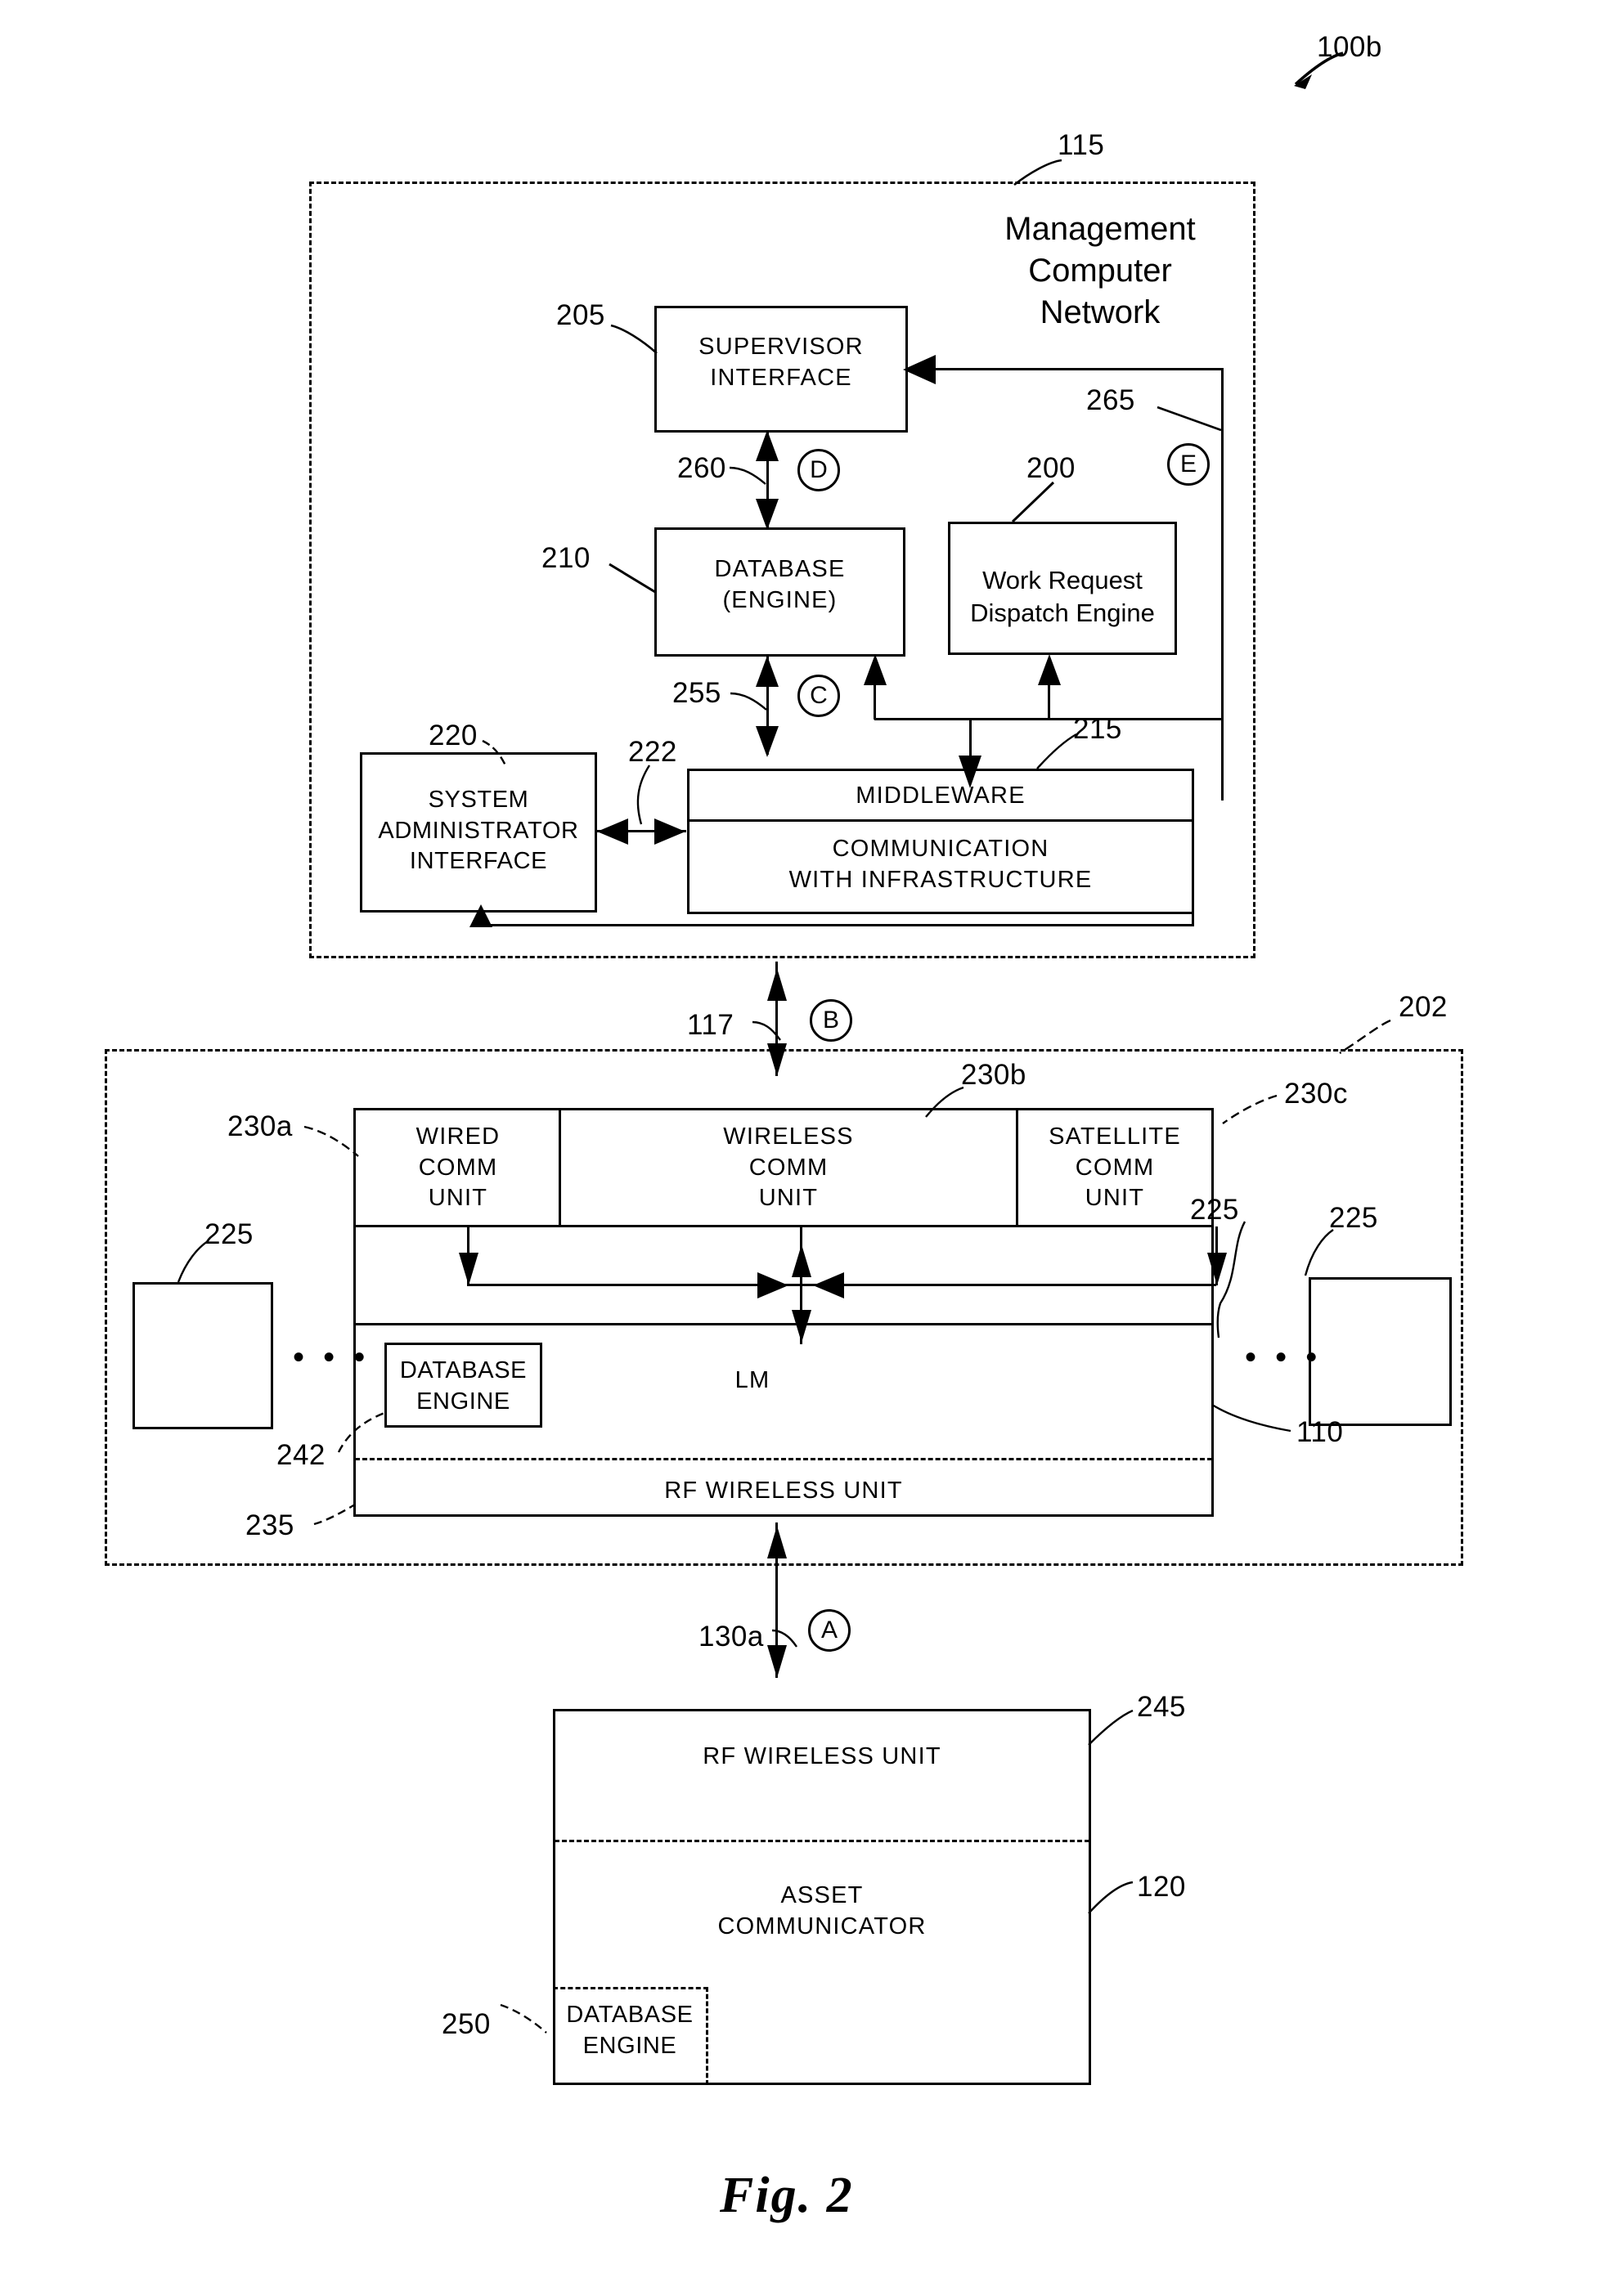  I want to click on figure-caption: Fig. 2, so click(787, 2195).